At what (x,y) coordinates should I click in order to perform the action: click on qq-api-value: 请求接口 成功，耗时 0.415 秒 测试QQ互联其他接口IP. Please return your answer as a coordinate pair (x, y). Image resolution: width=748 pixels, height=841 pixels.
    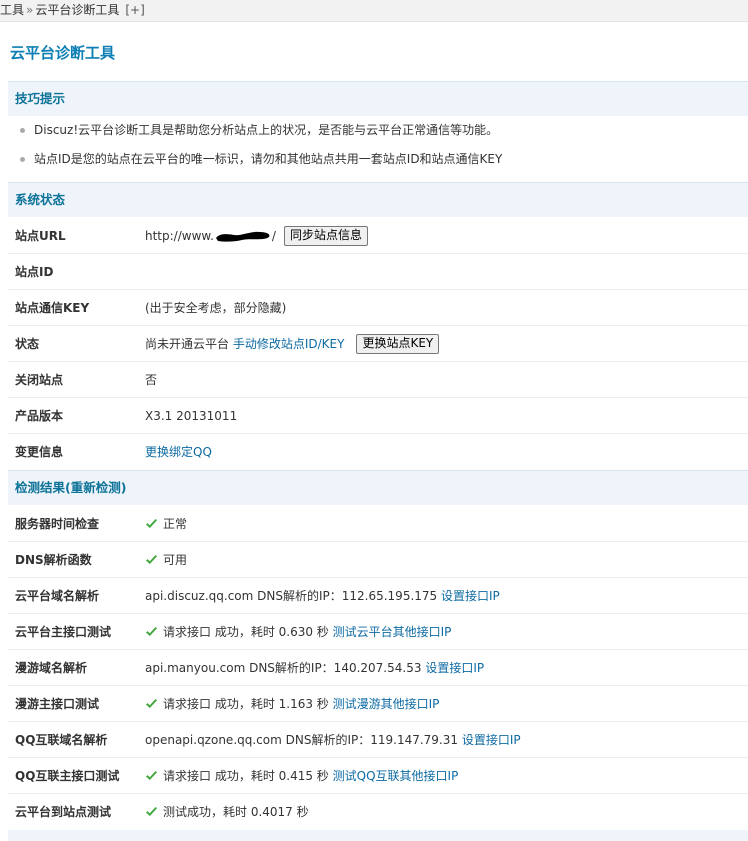
    Looking at the image, I should click on (301, 776).